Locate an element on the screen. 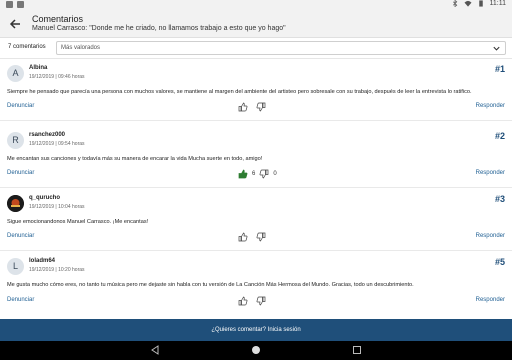  comment-author: q_qurucho is located at coordinates (44, 198).